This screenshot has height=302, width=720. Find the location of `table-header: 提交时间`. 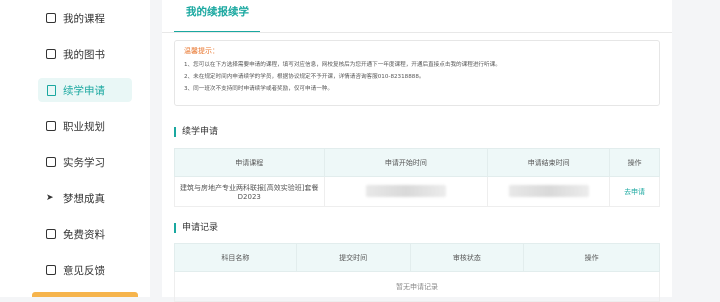

table-header: 提交时间 is located at coordinates (353, 257).